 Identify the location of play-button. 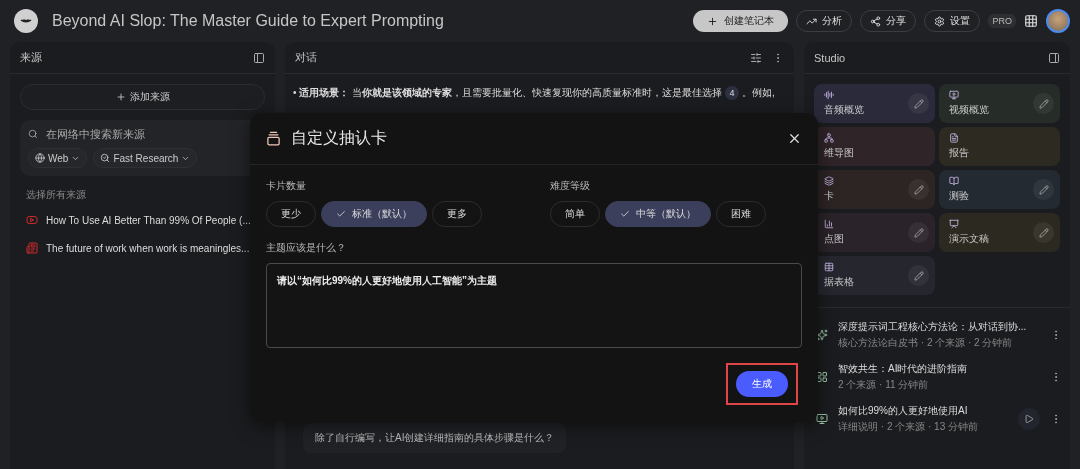
(1029, 419).